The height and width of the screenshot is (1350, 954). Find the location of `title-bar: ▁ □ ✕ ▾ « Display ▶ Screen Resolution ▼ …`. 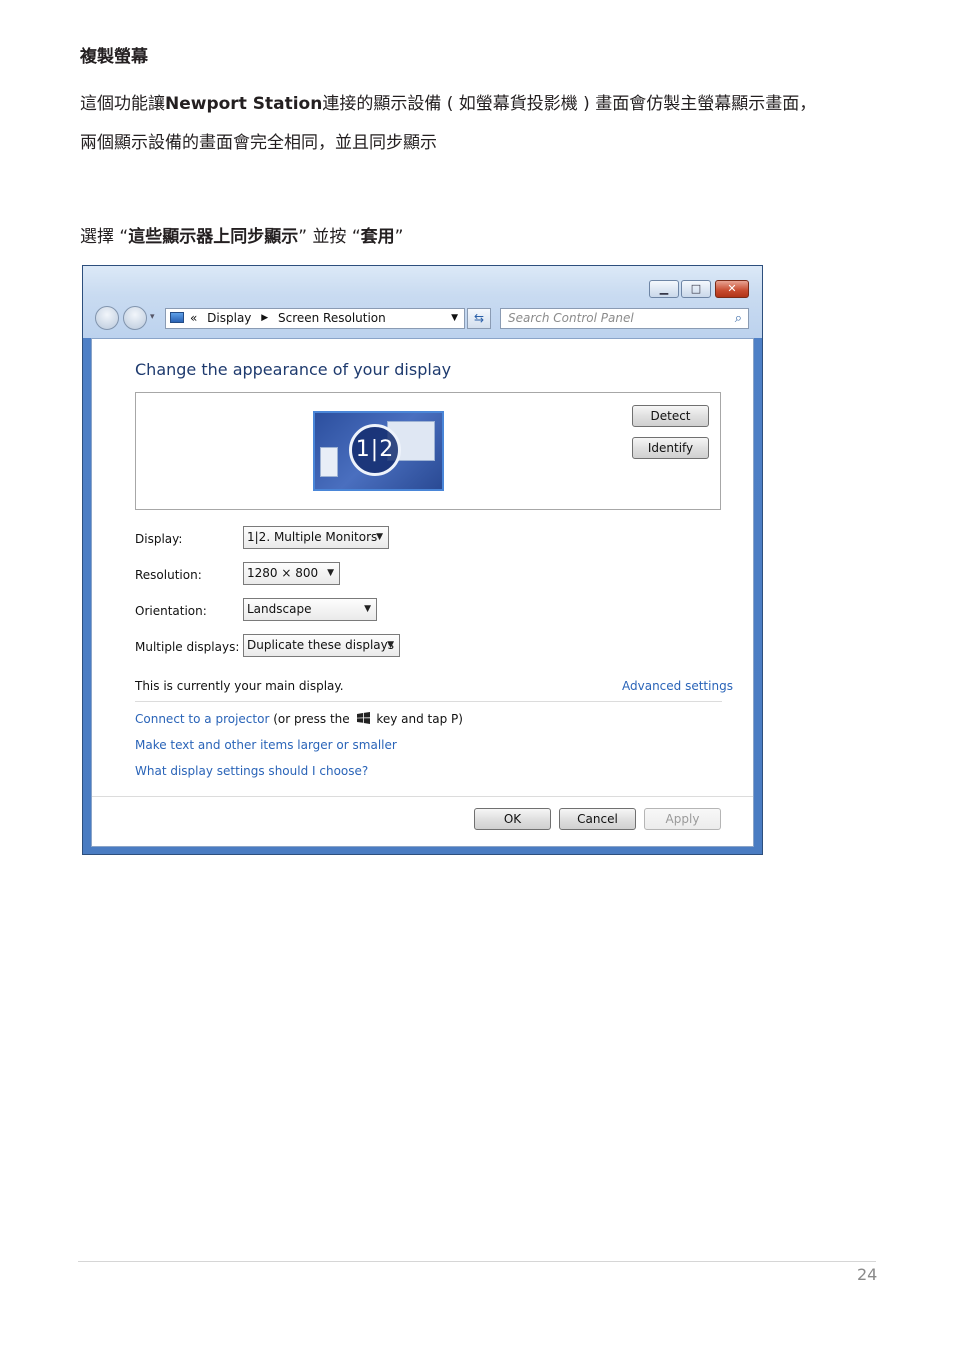

title-bar: ▁ □ ✕ ▾ « Display ▶ Screen Resolution ▼ … is located at coordinates (422, 302).